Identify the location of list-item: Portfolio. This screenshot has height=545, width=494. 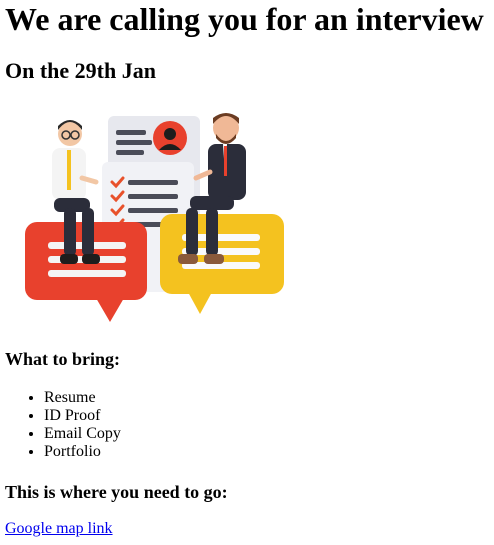
(82, 452).